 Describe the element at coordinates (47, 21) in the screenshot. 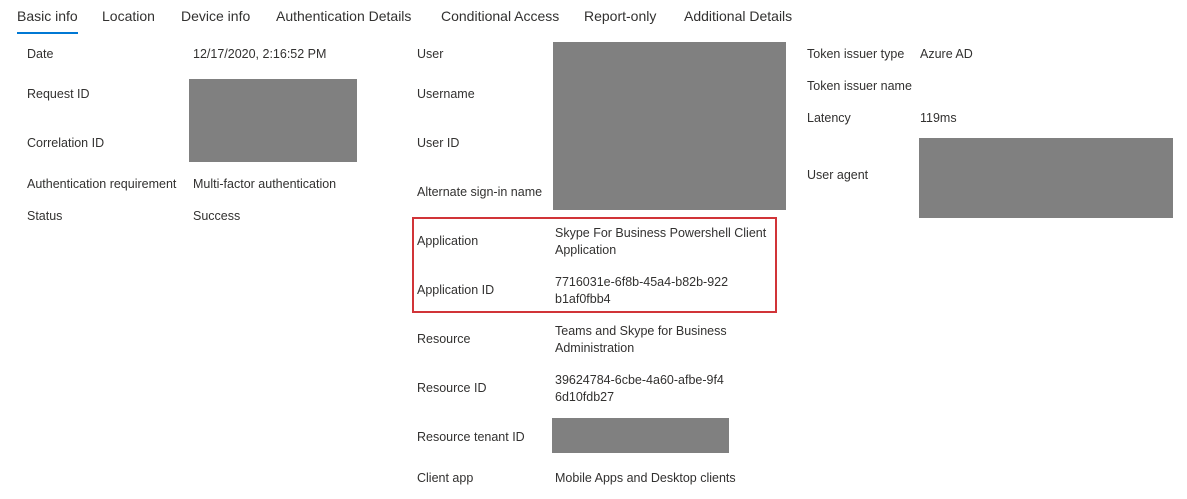

I see `tab-basic-info: Basic info` at that location.